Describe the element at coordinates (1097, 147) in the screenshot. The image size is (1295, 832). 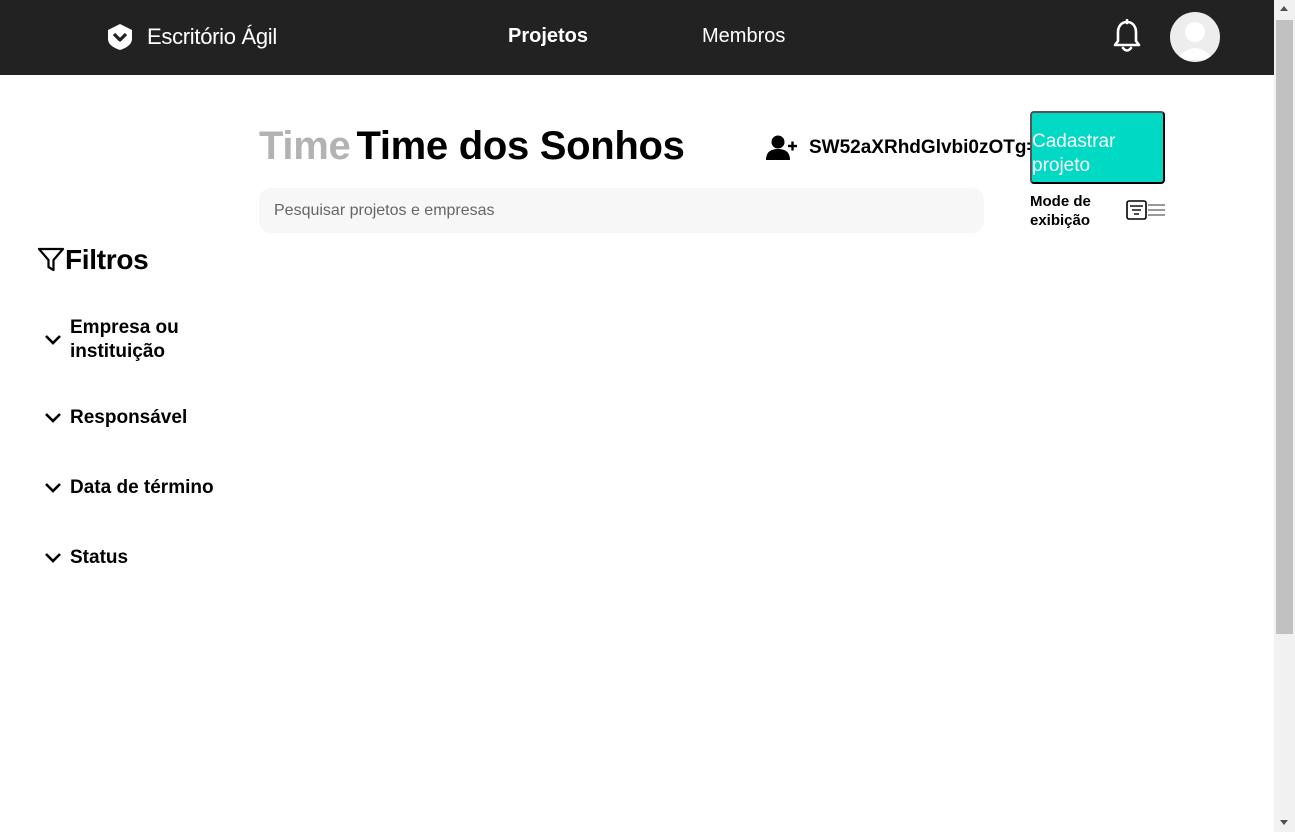
I see `register-project-button: Cadastrar projeto` at that location.